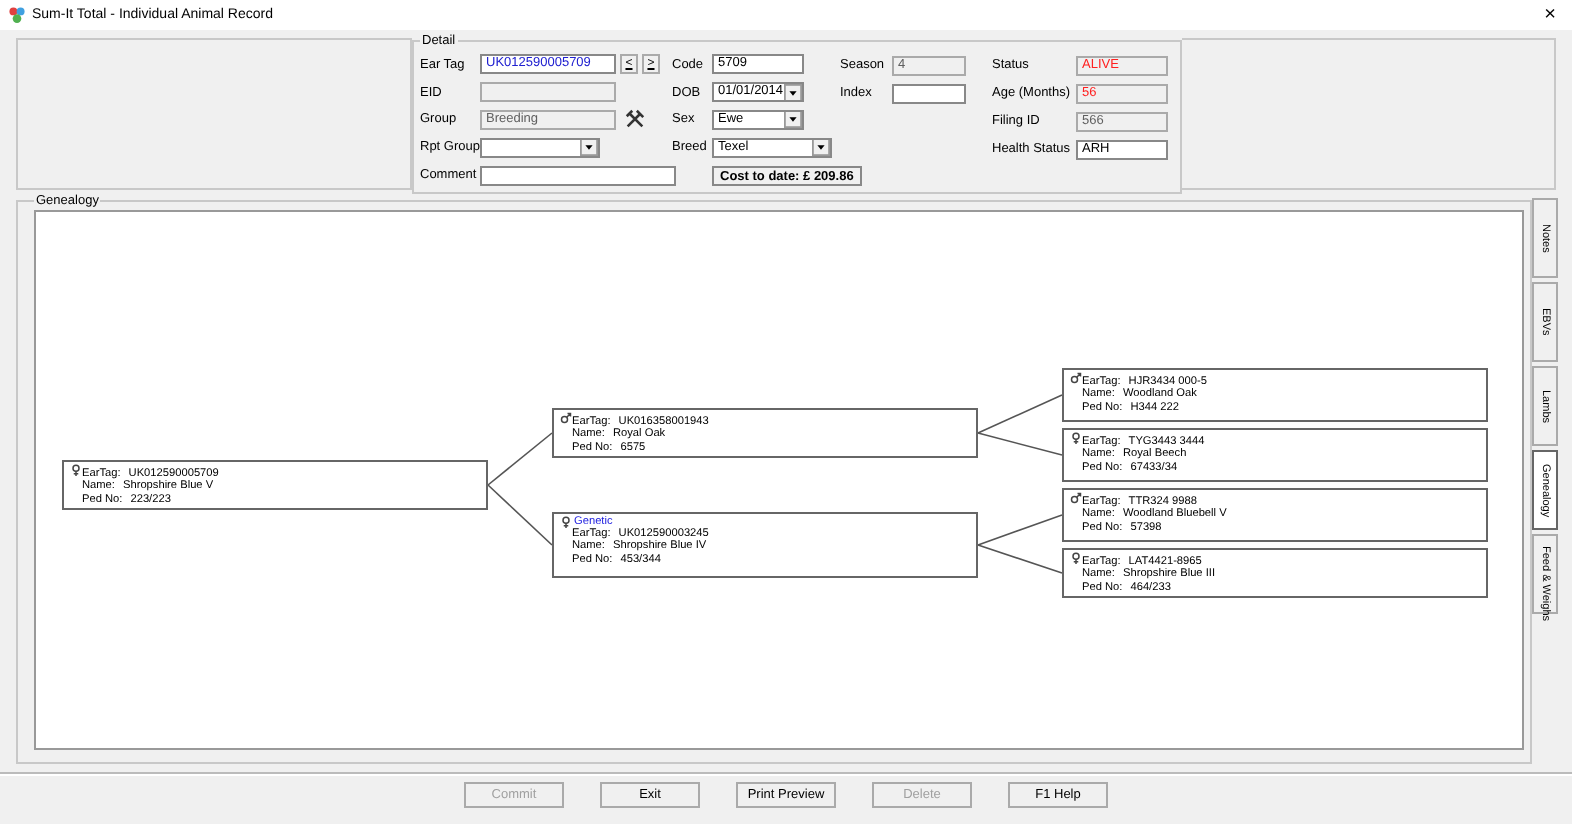  What do you see at coordinates (1550, 15) in the screenshot?
I see `close-button: ×` at bounding box center [1550, 15].